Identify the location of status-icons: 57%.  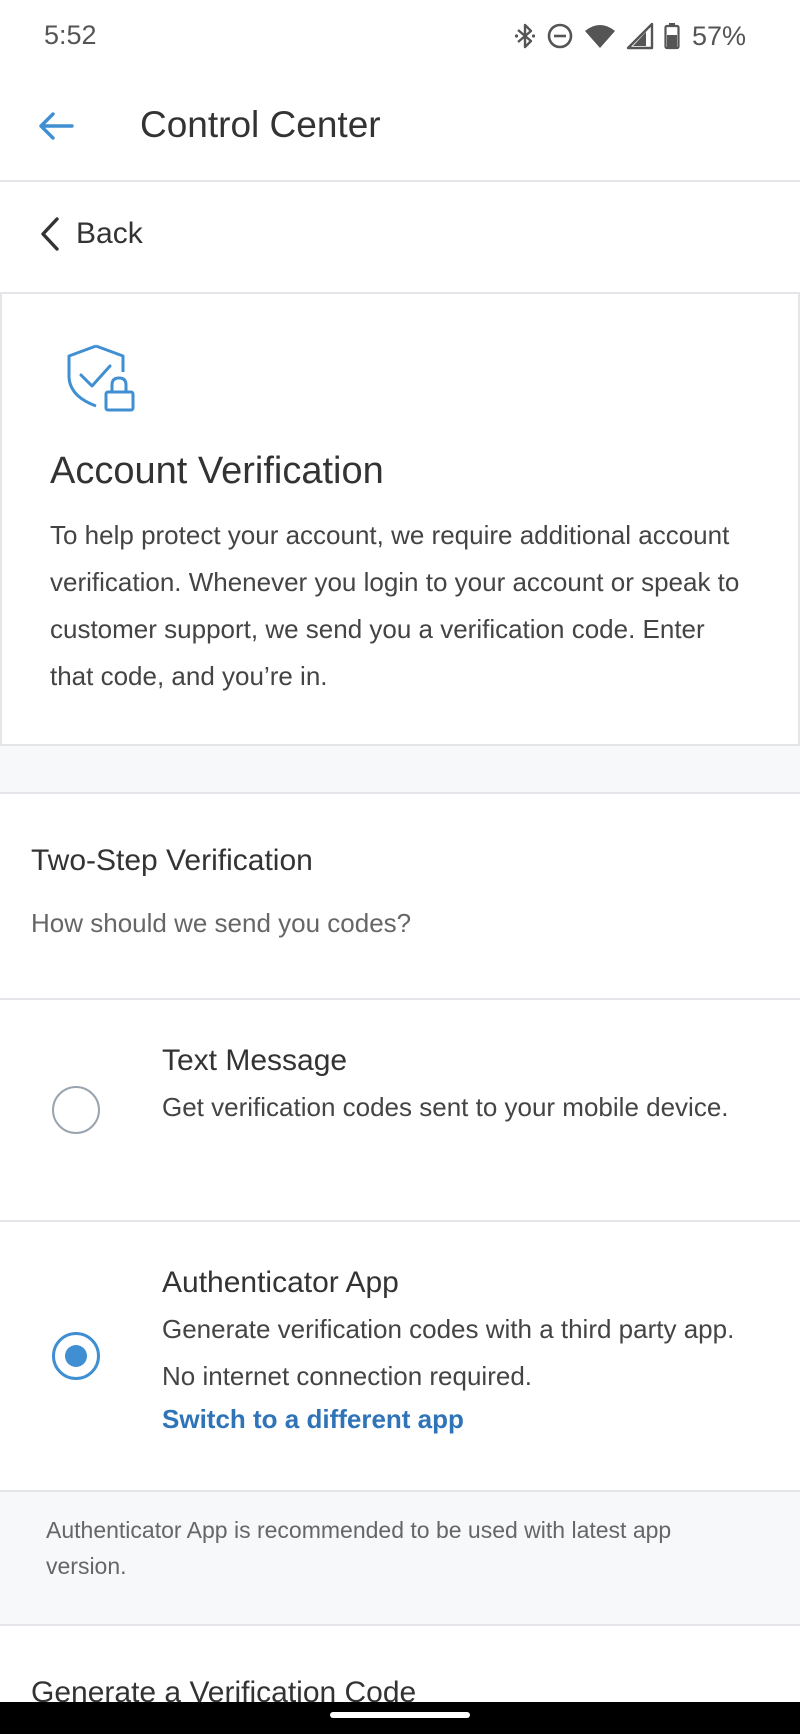
(630, 36).